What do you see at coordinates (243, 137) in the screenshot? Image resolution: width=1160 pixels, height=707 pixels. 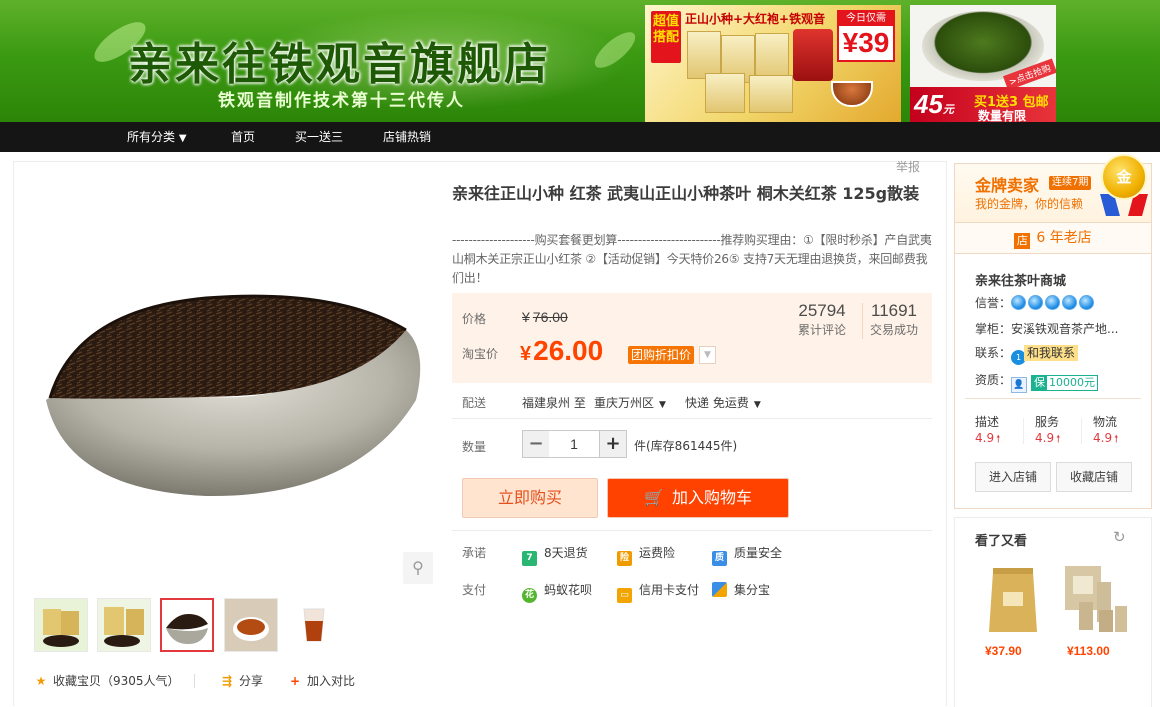 I see `nav-home: 首页` at bounding box center [243, 137].